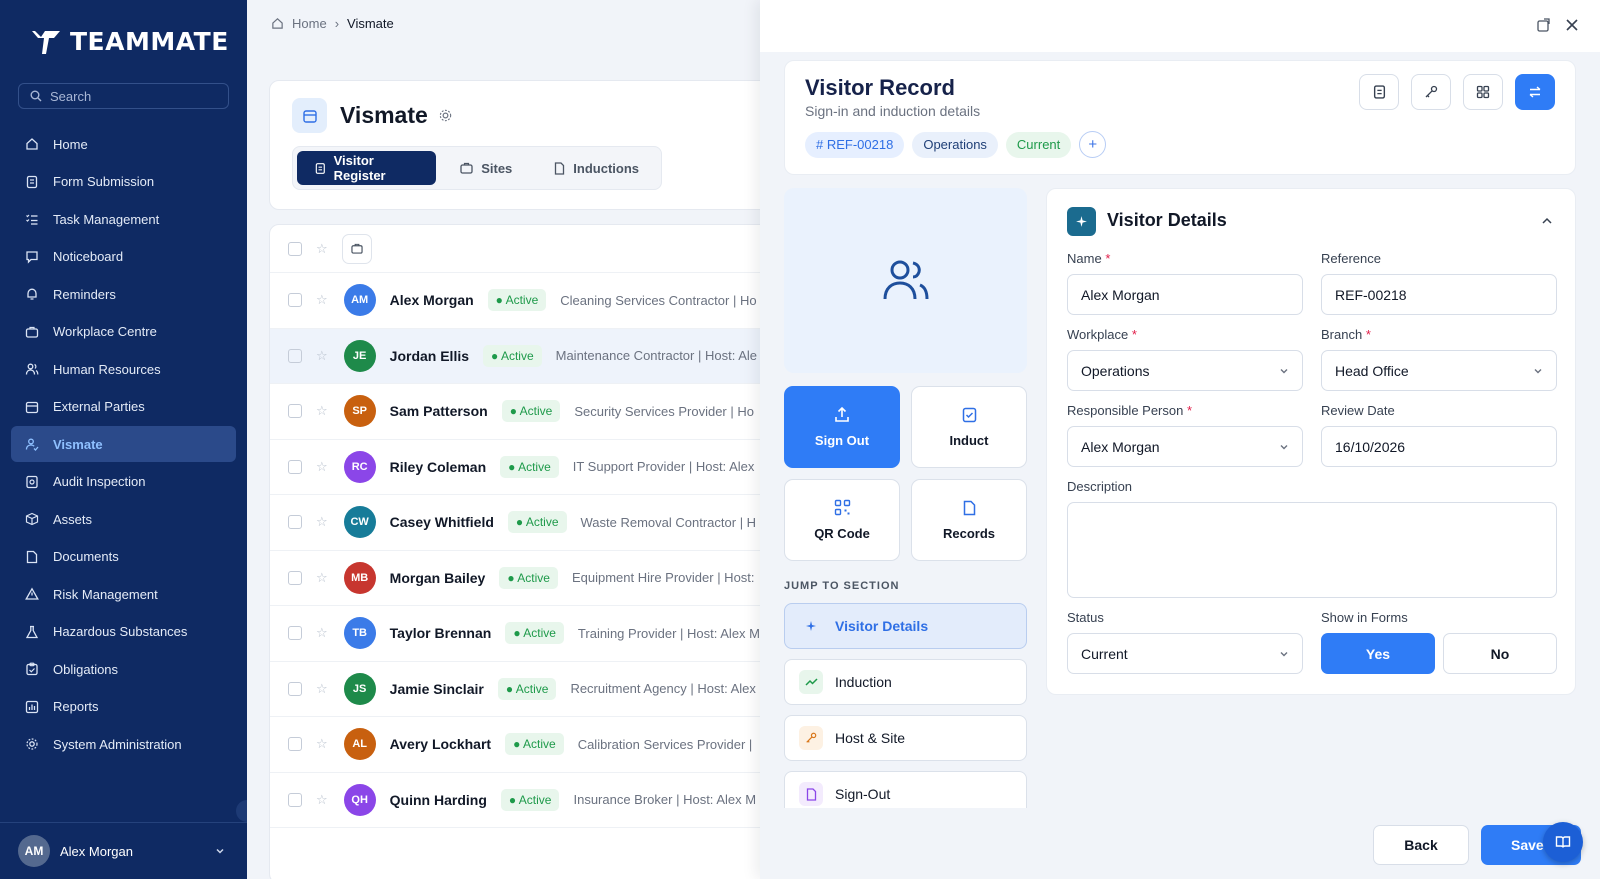 The image size is (1600, 879). What do you see at coordinates (123, 850) in the screenshot?
I see `user-menu: AM Alex Morgan` at bounding box center [123, 850].